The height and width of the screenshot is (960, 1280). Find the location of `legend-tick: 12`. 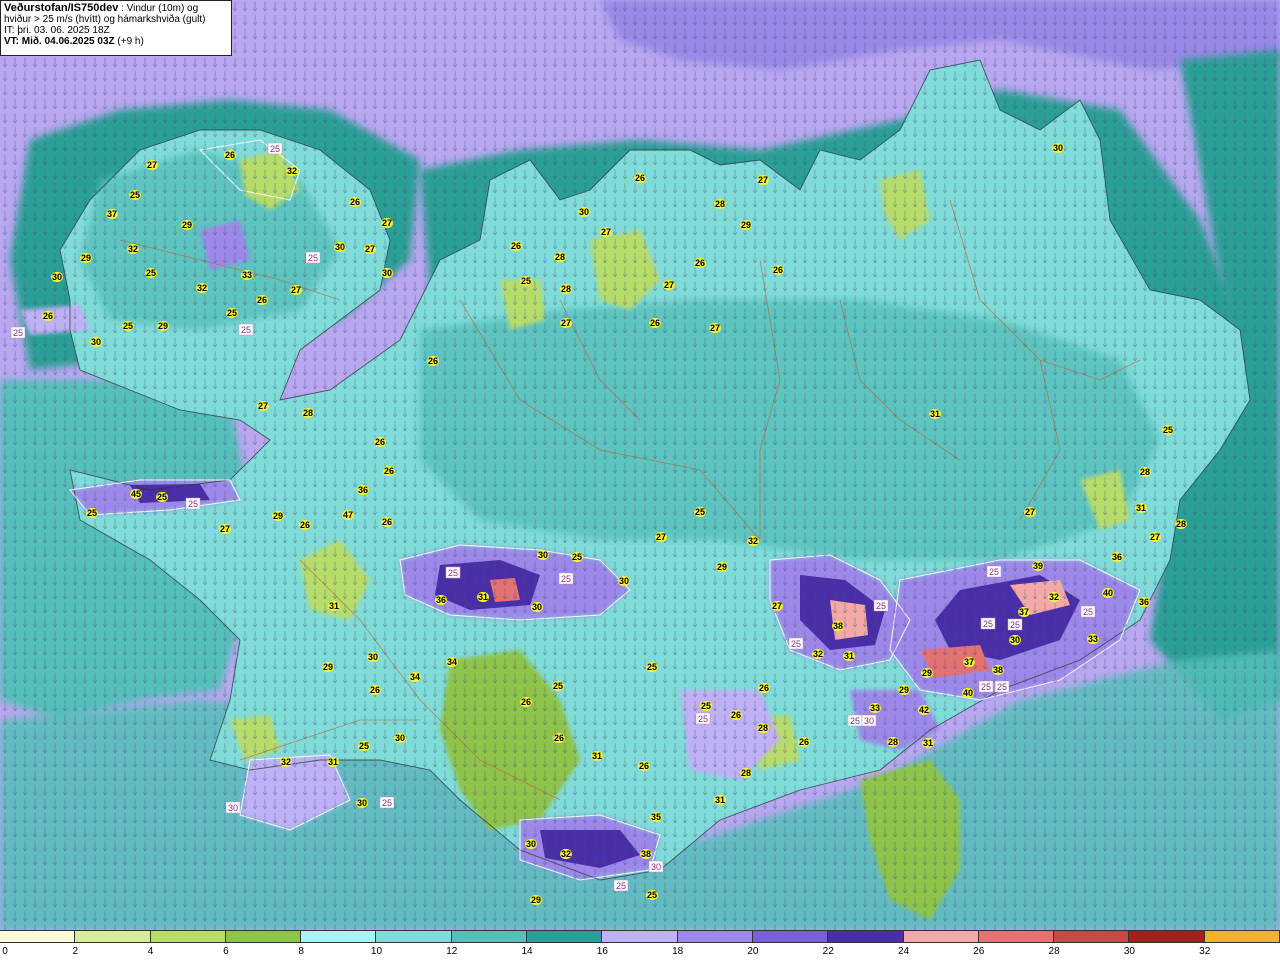

legend-tick: 12 is located at coordinates (452, 951).